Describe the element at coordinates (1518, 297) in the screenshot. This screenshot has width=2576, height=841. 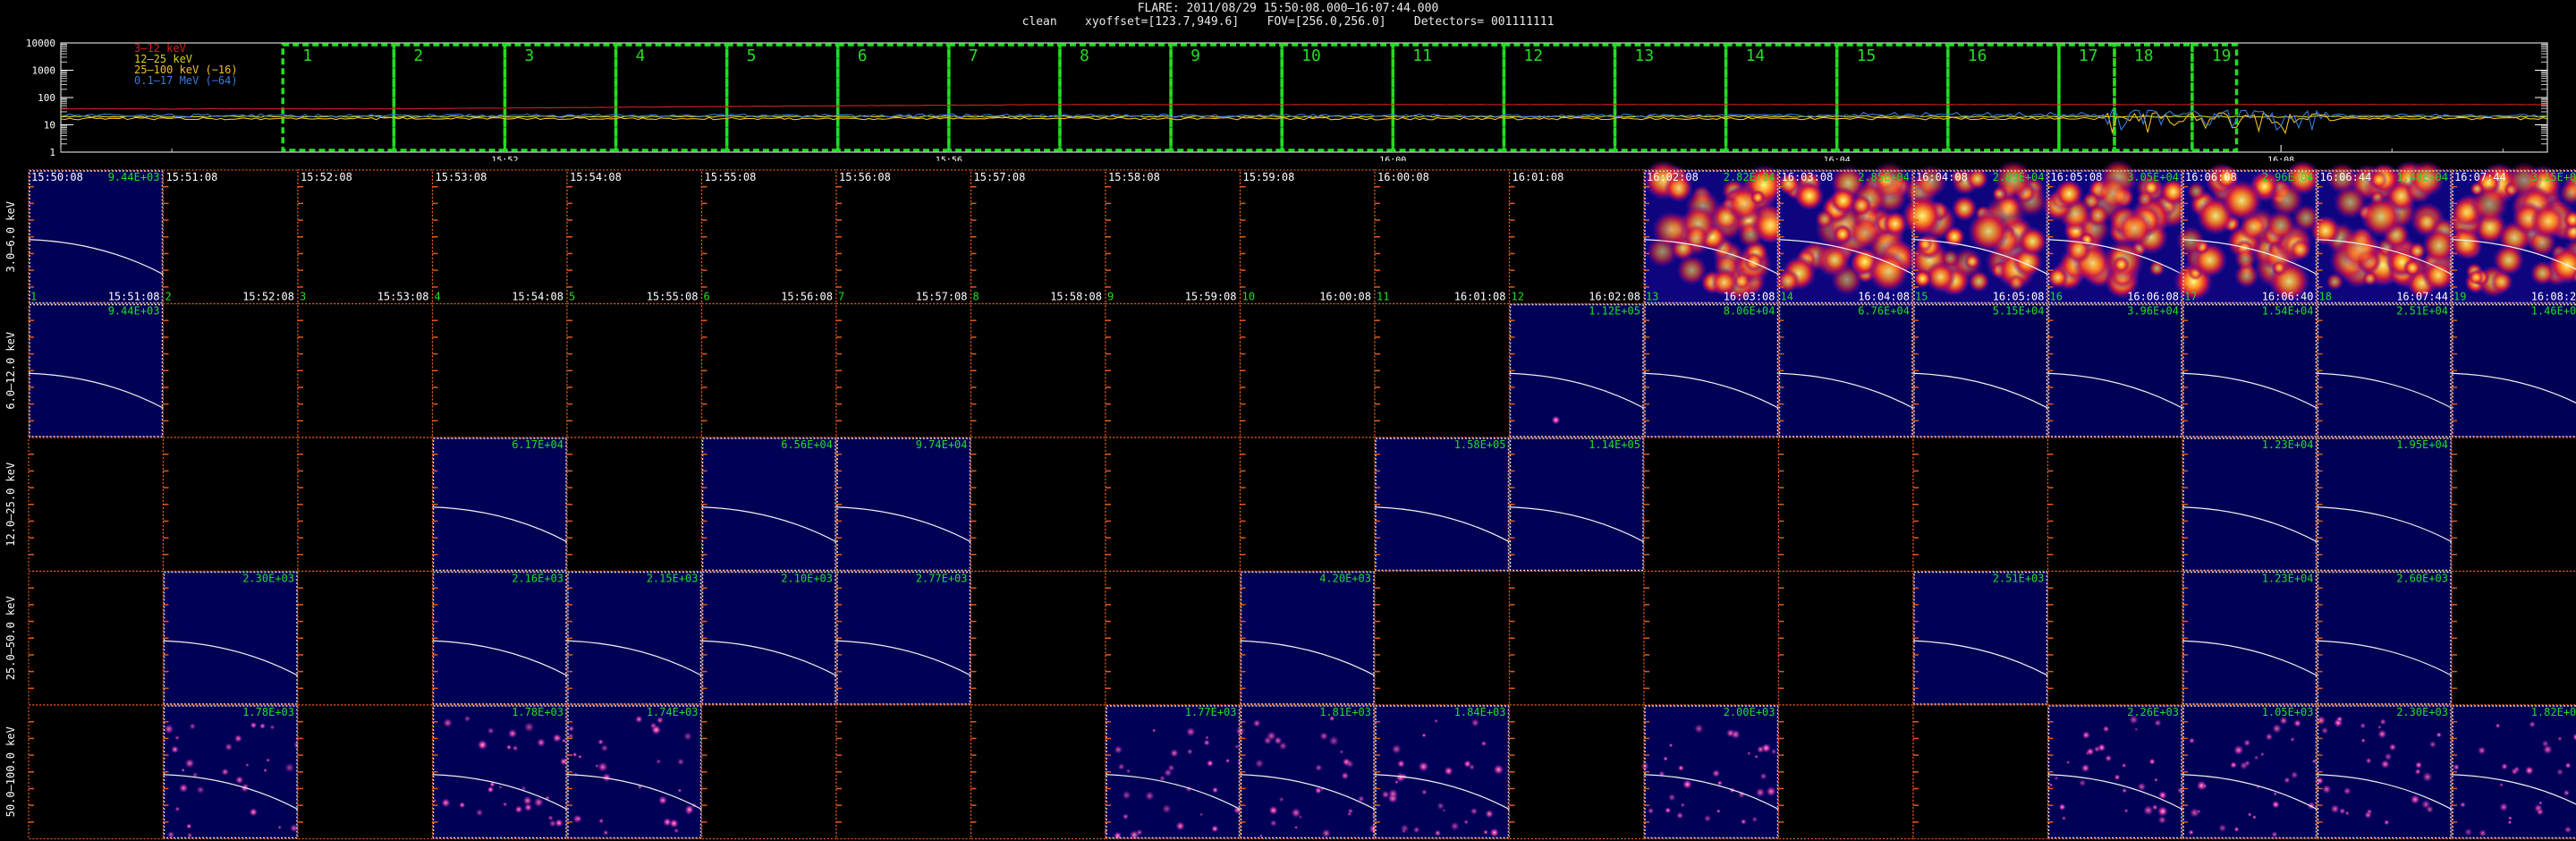
I see `column-number: 12` at that location.